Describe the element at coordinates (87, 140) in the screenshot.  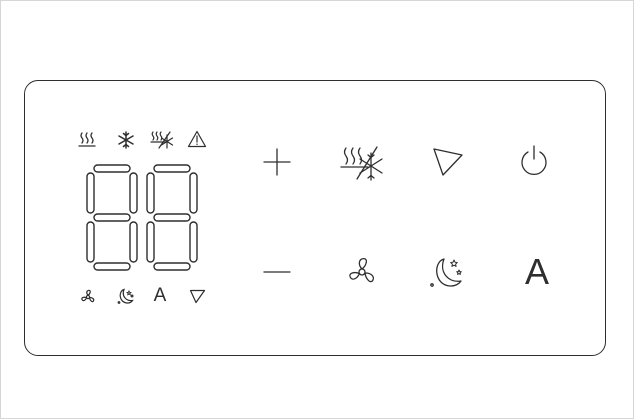
I see `heat-icon` at that location.